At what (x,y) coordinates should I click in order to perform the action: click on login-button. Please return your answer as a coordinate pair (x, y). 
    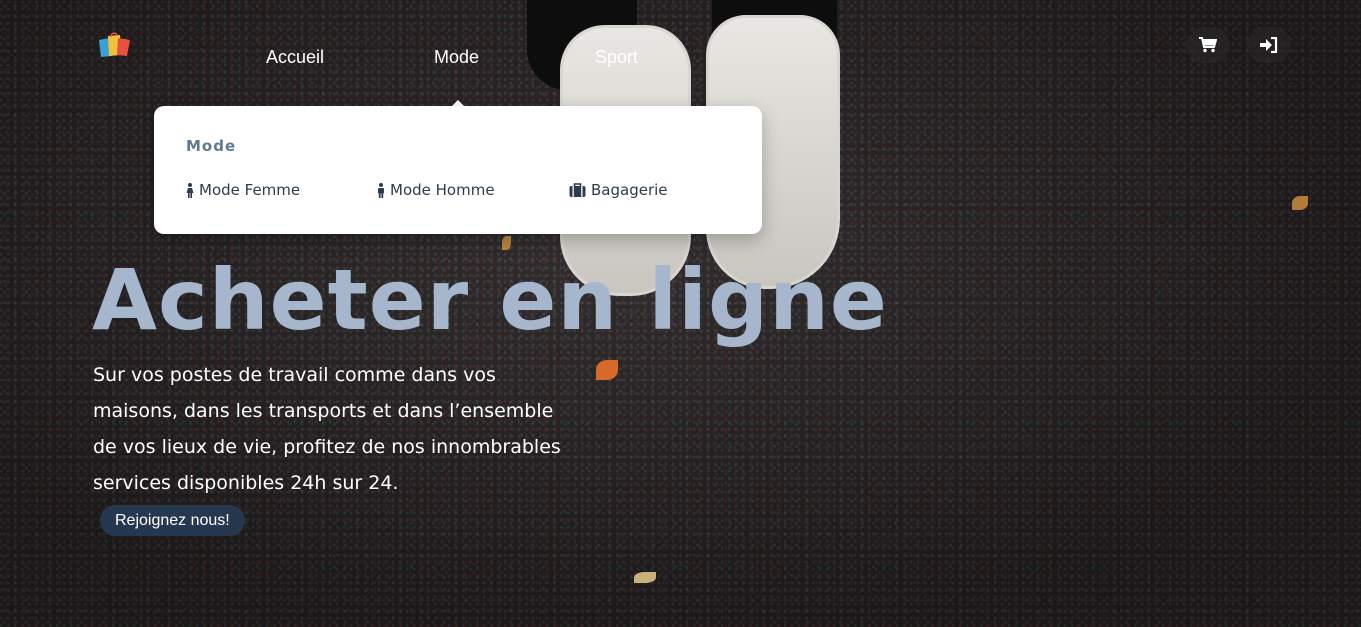
    Looking at the image, I should click on (1269, 45).